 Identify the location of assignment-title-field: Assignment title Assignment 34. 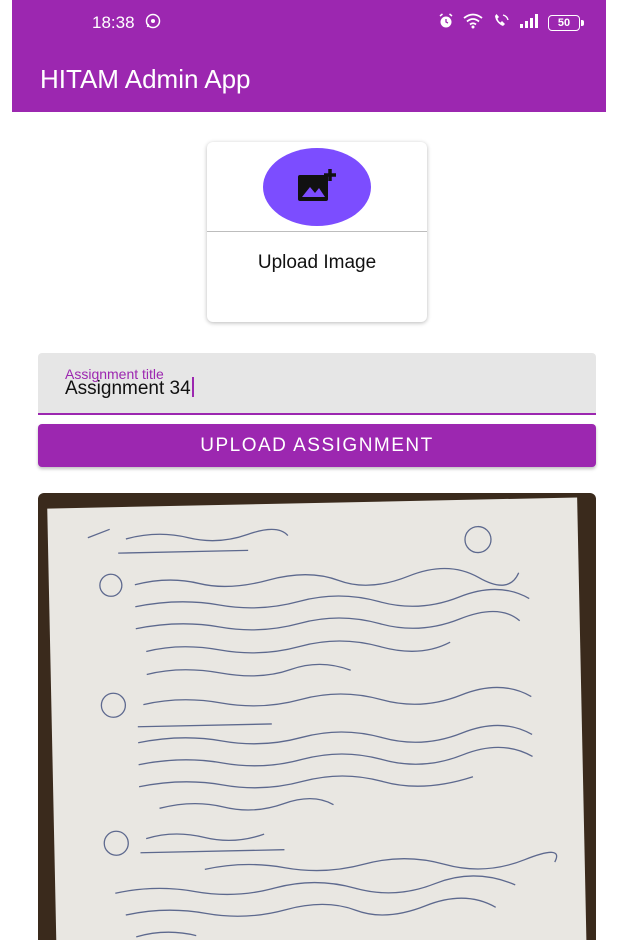
(317, 384).